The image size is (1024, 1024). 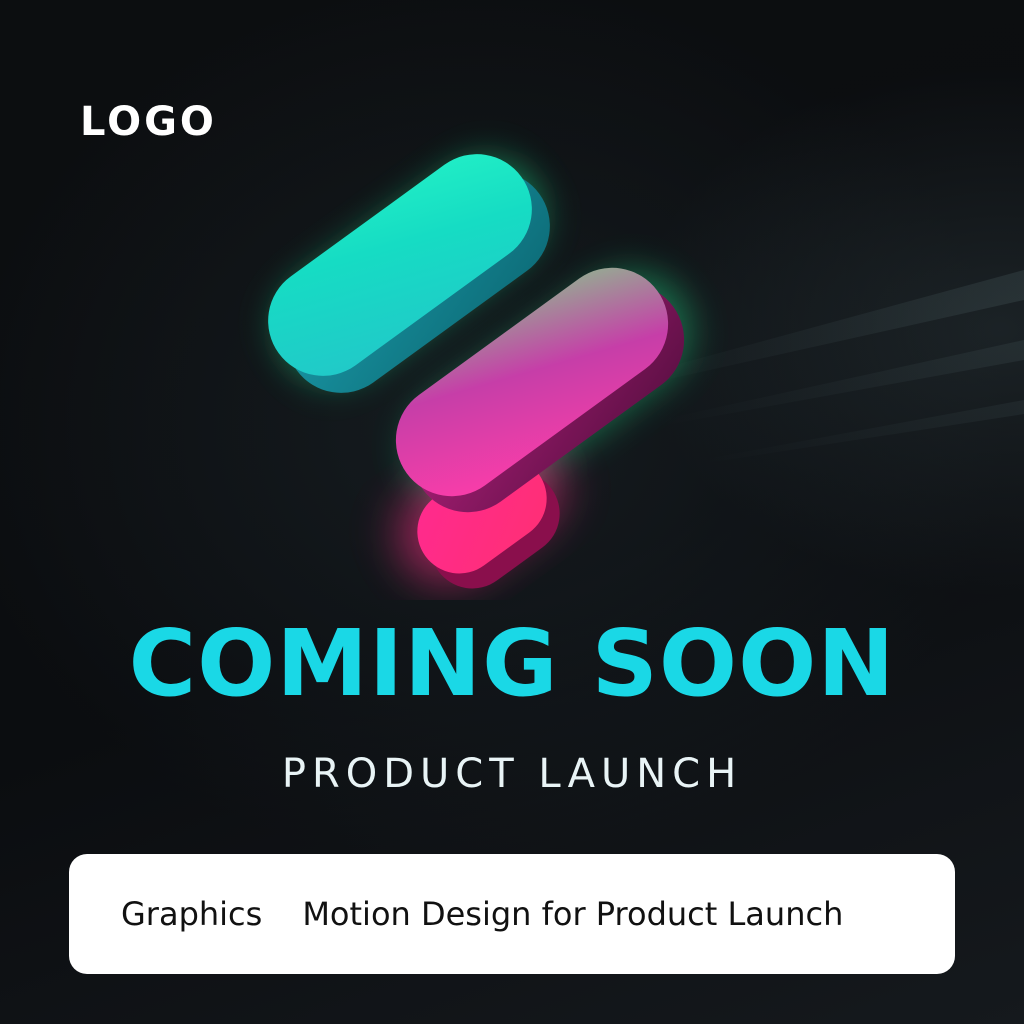 I want to click on tag-title: Motion Design for Product Launch, so click(x=573, y=914).